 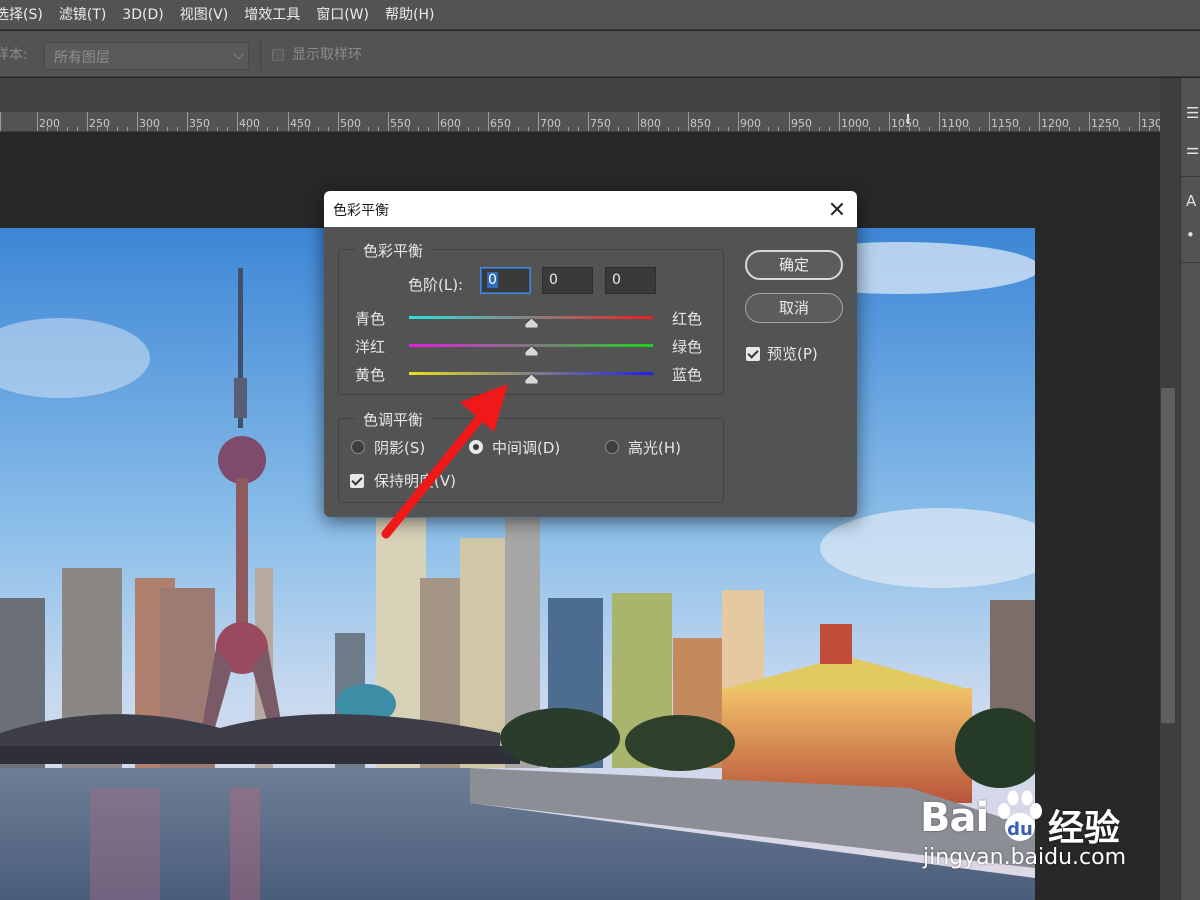 What do you see at coordinates (370, 375) in the screenshot?
I see `slider-left-label: 黄色` at bounding box center [370, 375].